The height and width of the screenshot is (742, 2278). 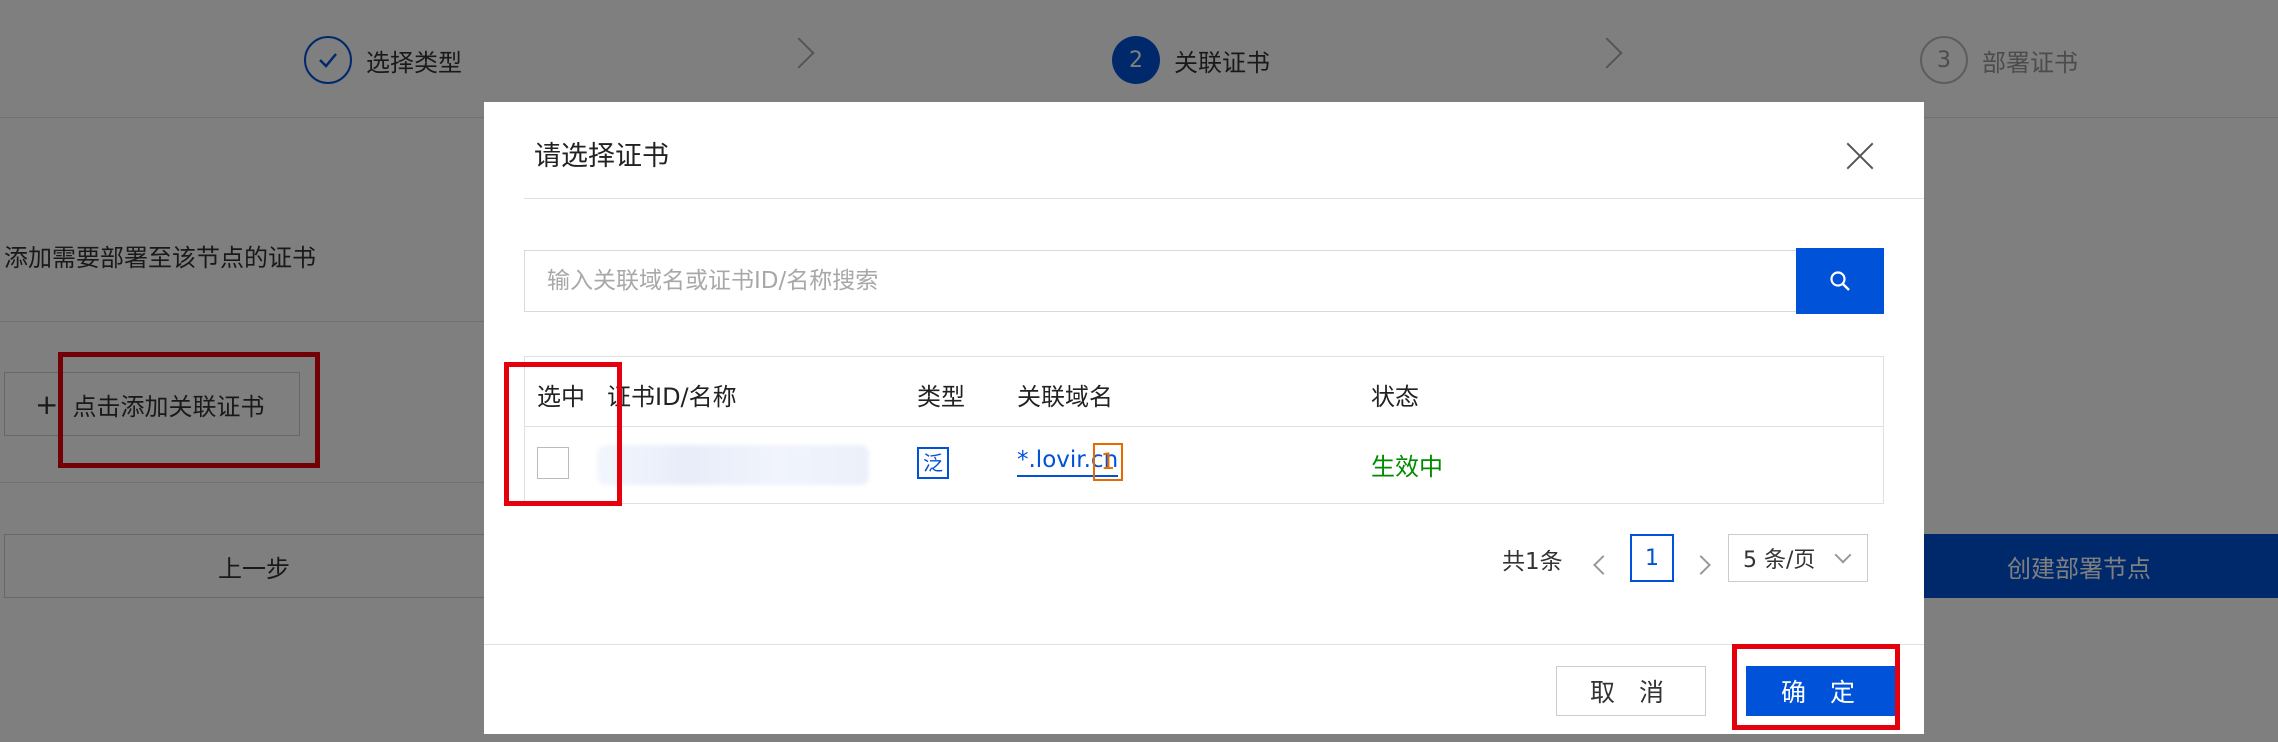 What do you see at coordinates (1204, 392) in the screenshot?
I see `table-header-row: 选中 证书ID/名称 类型 关联域名 状态` at bounding box center [1204, 392].